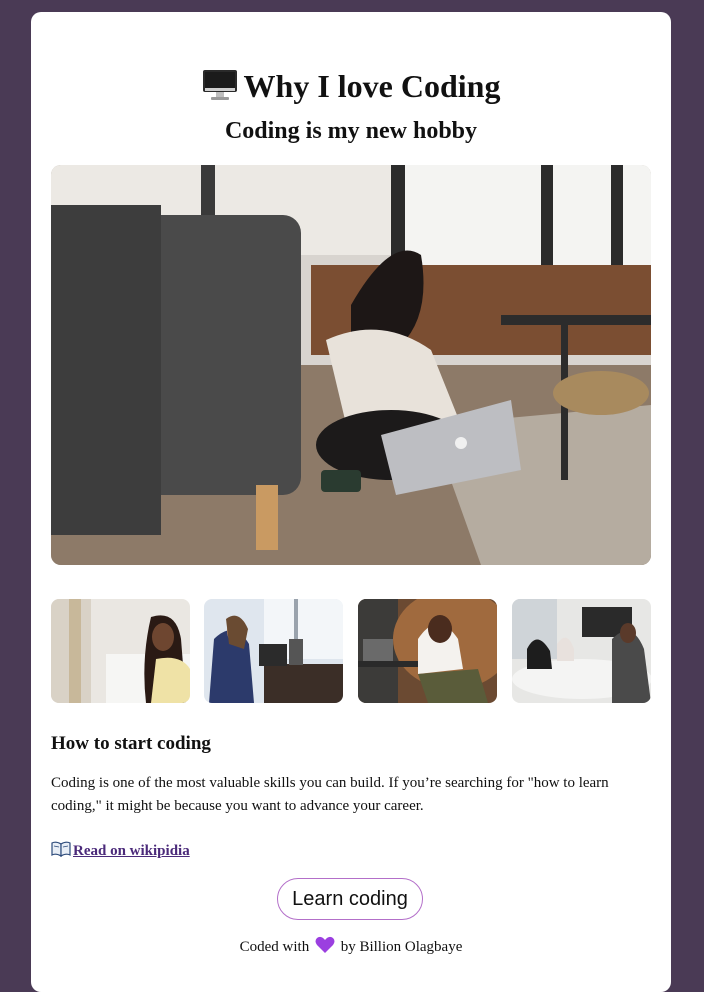 This screenshot has height=992, width=704. Describe the element at coordinates (351, 131) in the screenshot. I see `page-subtitle: Coding is my new hobby` at that location.